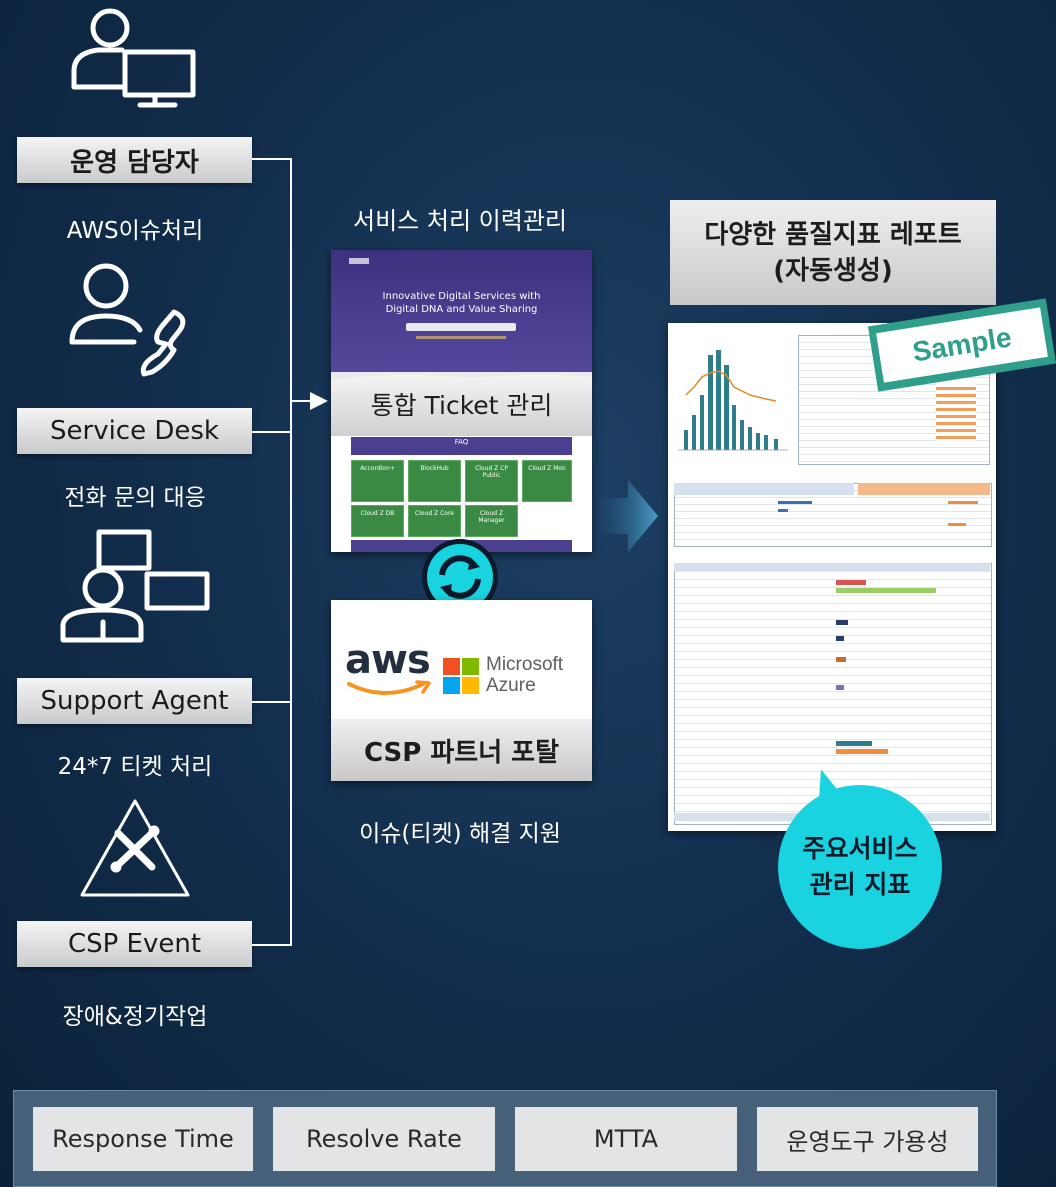  What do you see at coordinates (460, 221) in the screenshot?
I see `service-history-caption: 서비스 처리 이력관리` at bounding box center [460, 221].